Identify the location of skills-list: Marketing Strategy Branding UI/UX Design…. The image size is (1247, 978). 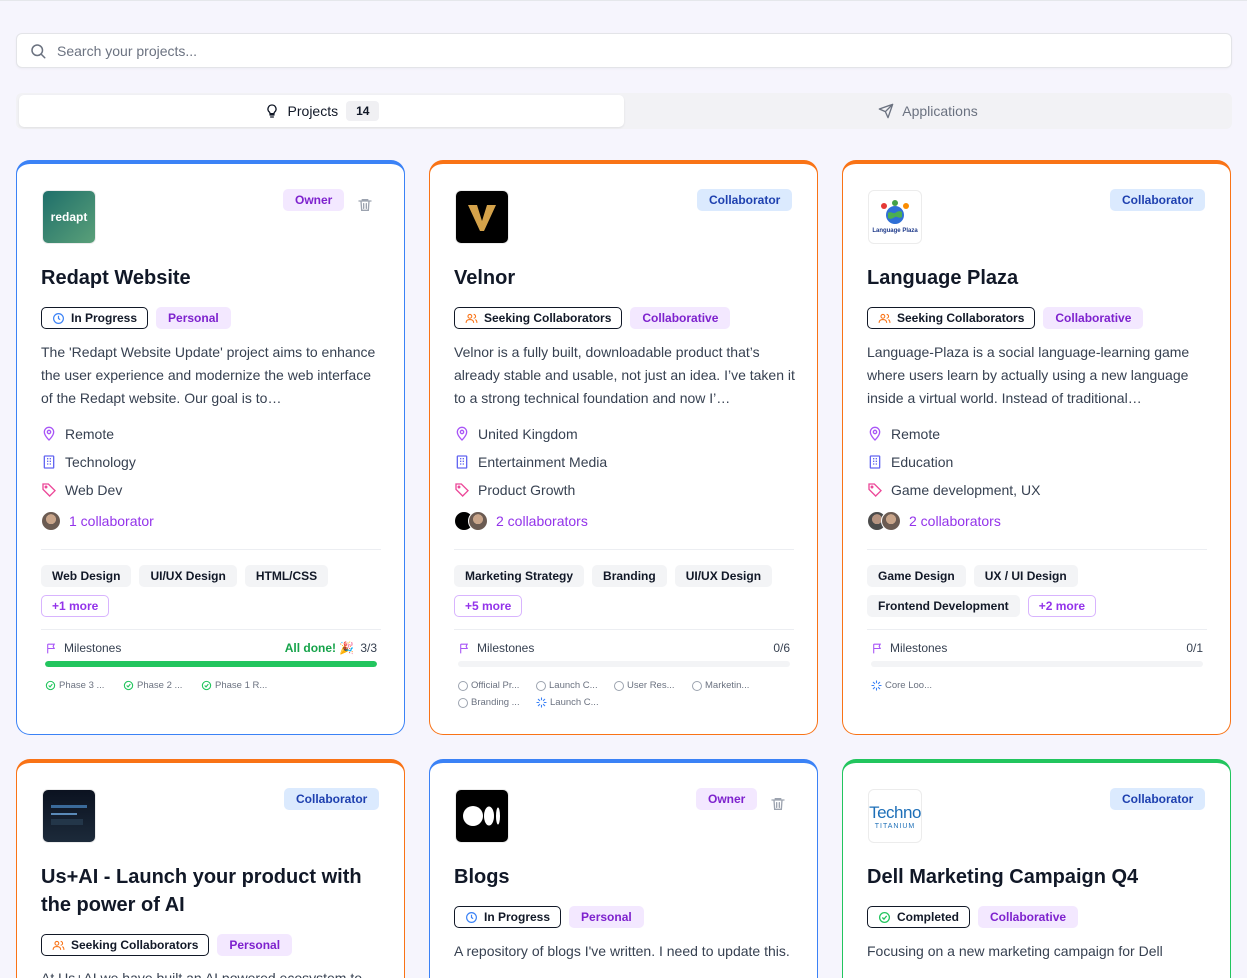
(626, 591).